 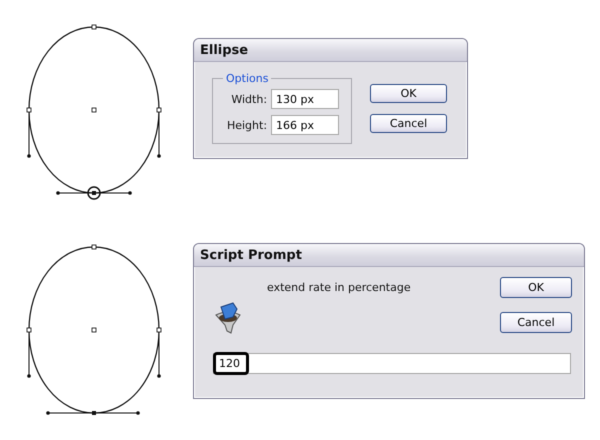 What do you see at coordinates (305, 99) in the screenshot?
I see `input-field: 130 px` at bounding box center [305, 99].